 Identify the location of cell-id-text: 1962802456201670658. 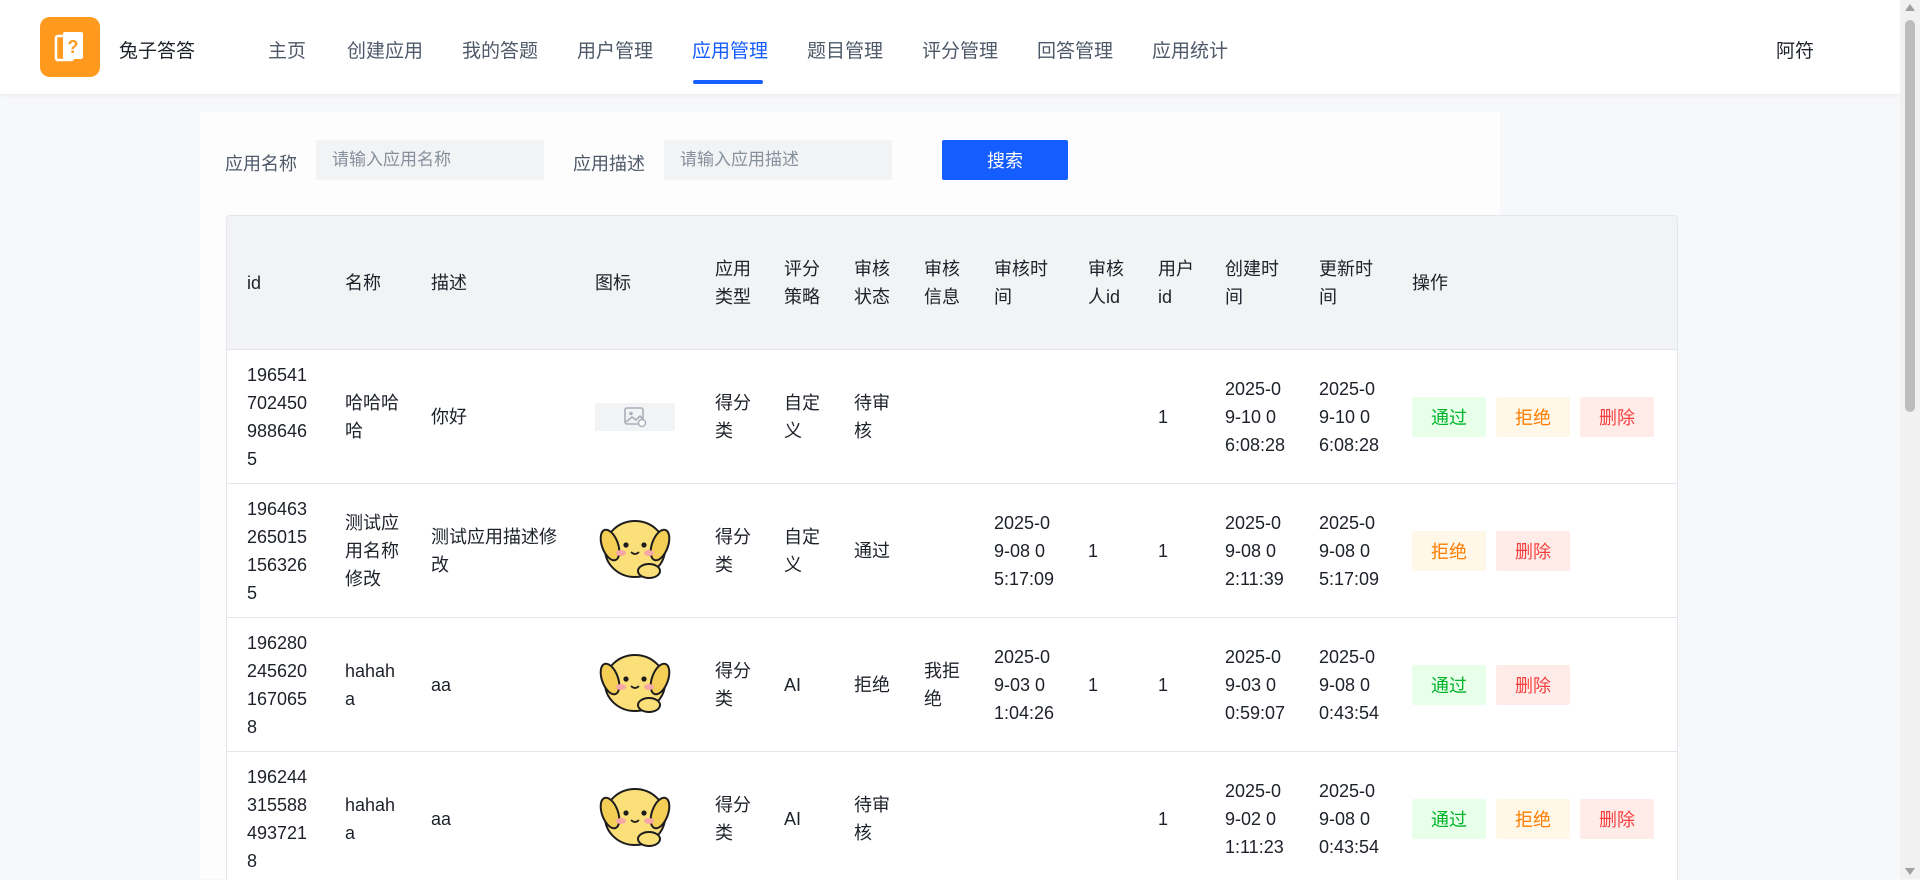
(282, 685).